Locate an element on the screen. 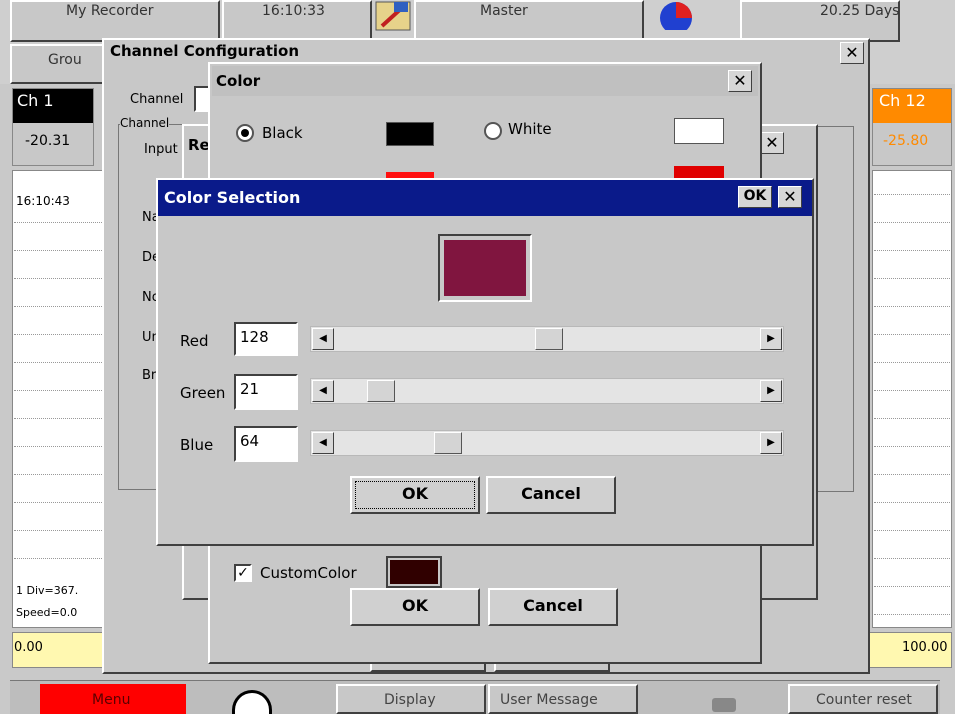 The width and height of the screenshot is (955, 714). behind-dialog-close-icon: ✕ is located at coordinates (772, 143).